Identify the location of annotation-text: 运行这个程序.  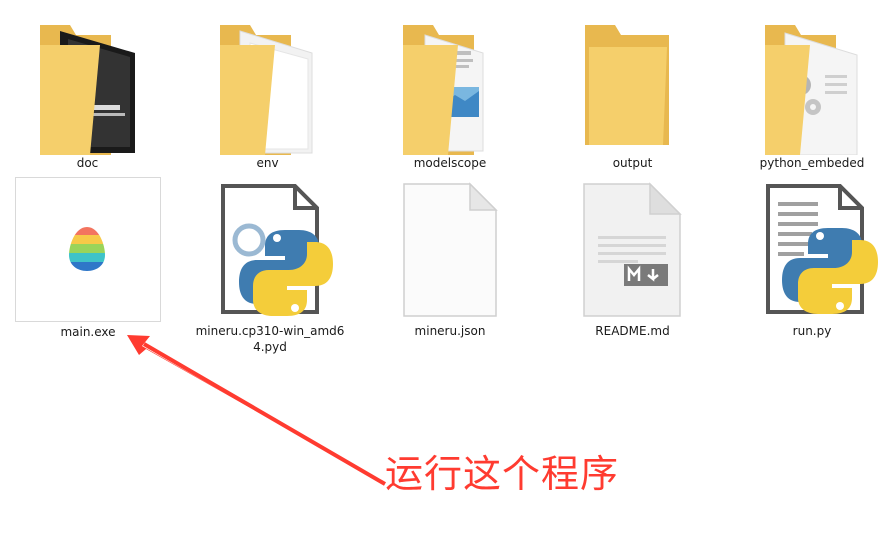
(502, 474).